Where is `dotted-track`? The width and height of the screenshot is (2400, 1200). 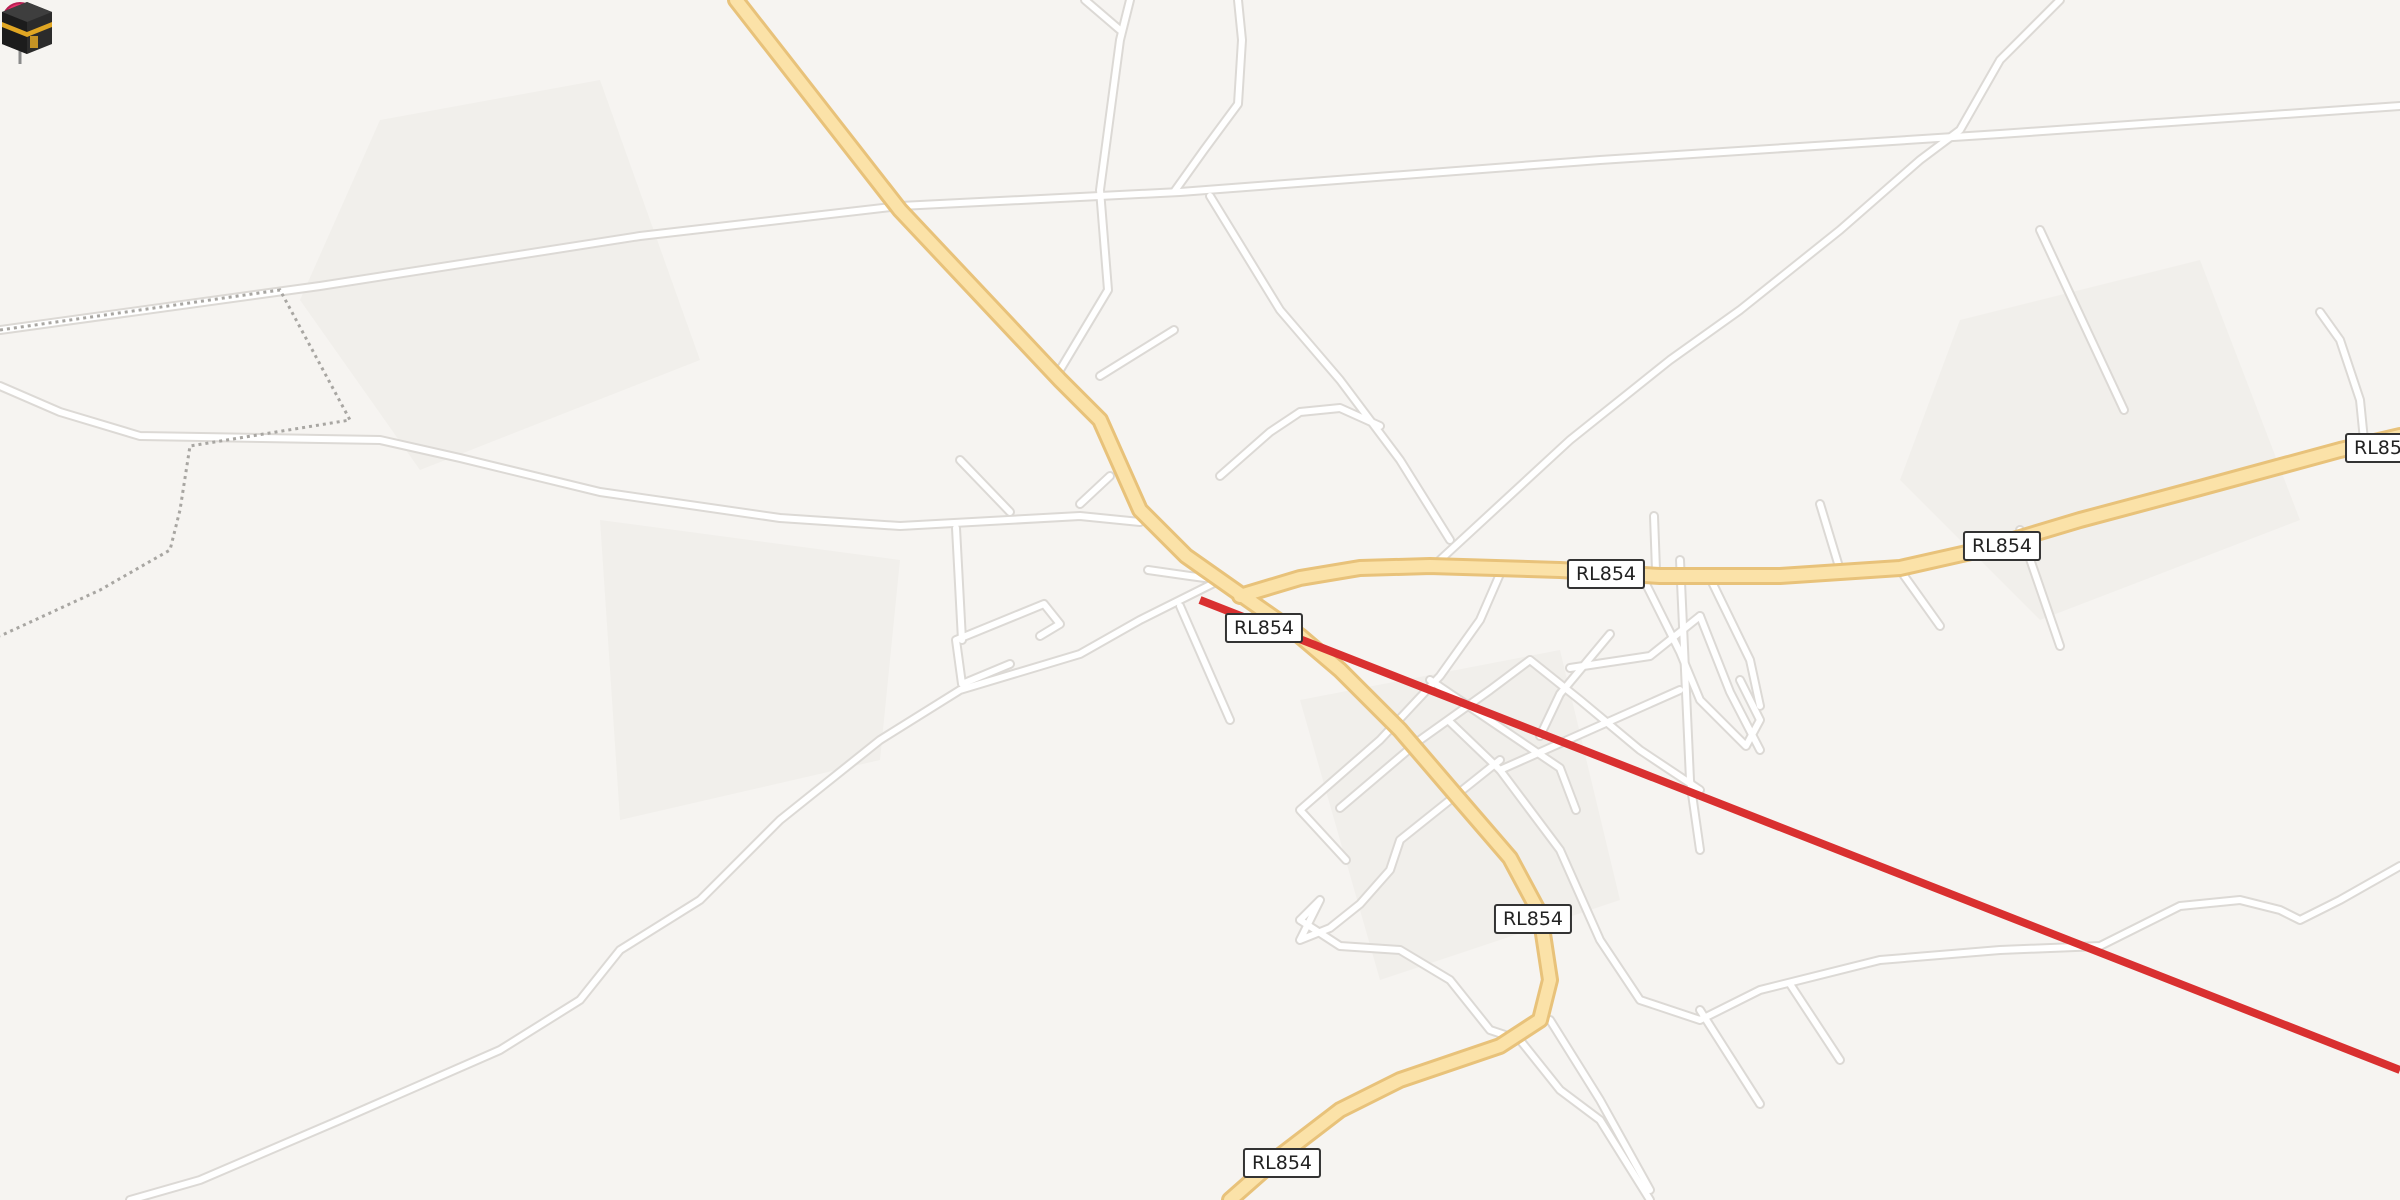
dotted-track is located at coordinates (176, 463).